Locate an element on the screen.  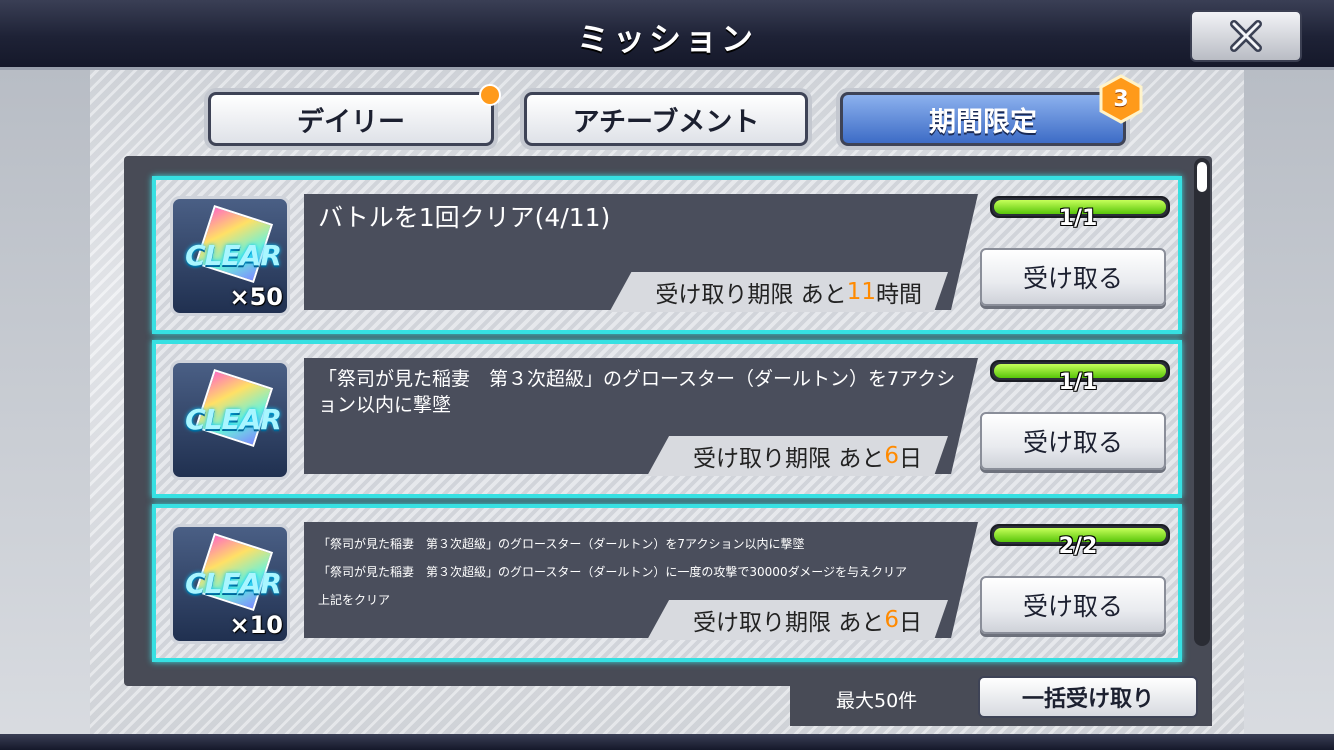
title-bar: ミッション is located at coordinates (667, 35).